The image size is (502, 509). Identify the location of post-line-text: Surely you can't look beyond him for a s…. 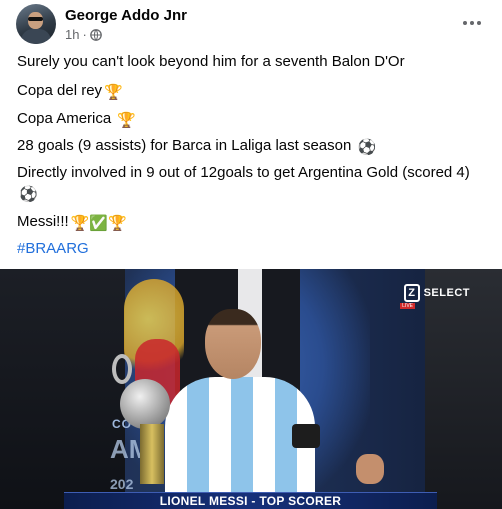
(211, 61).